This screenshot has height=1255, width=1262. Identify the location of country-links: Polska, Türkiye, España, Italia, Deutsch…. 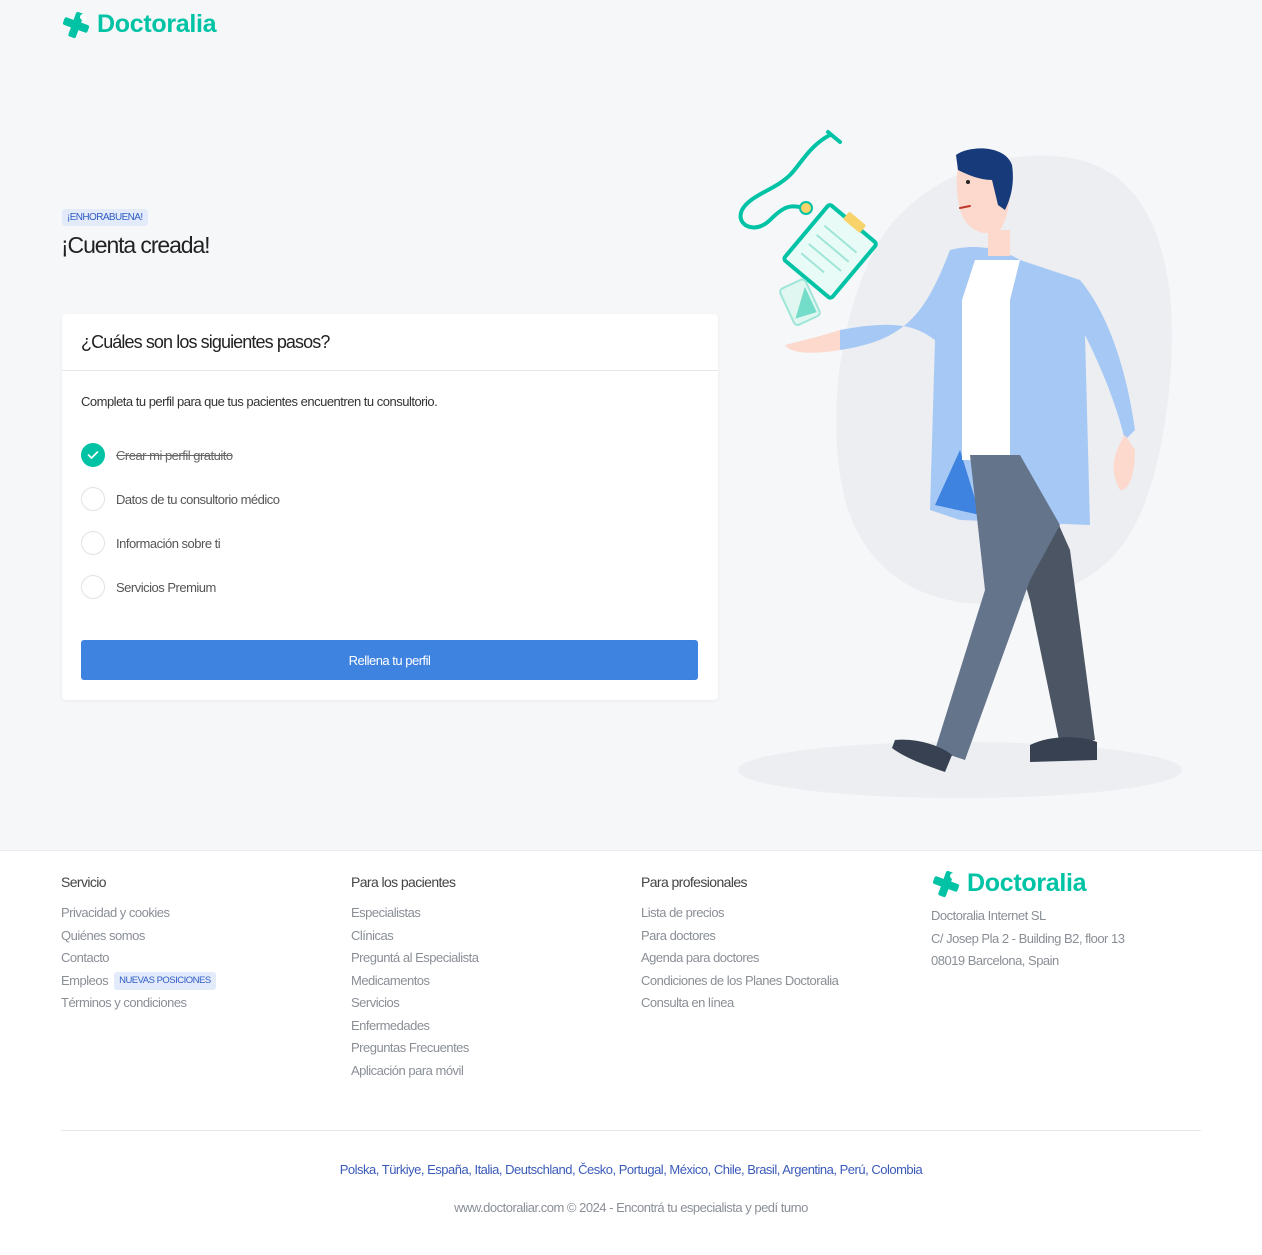
(631, 1169).